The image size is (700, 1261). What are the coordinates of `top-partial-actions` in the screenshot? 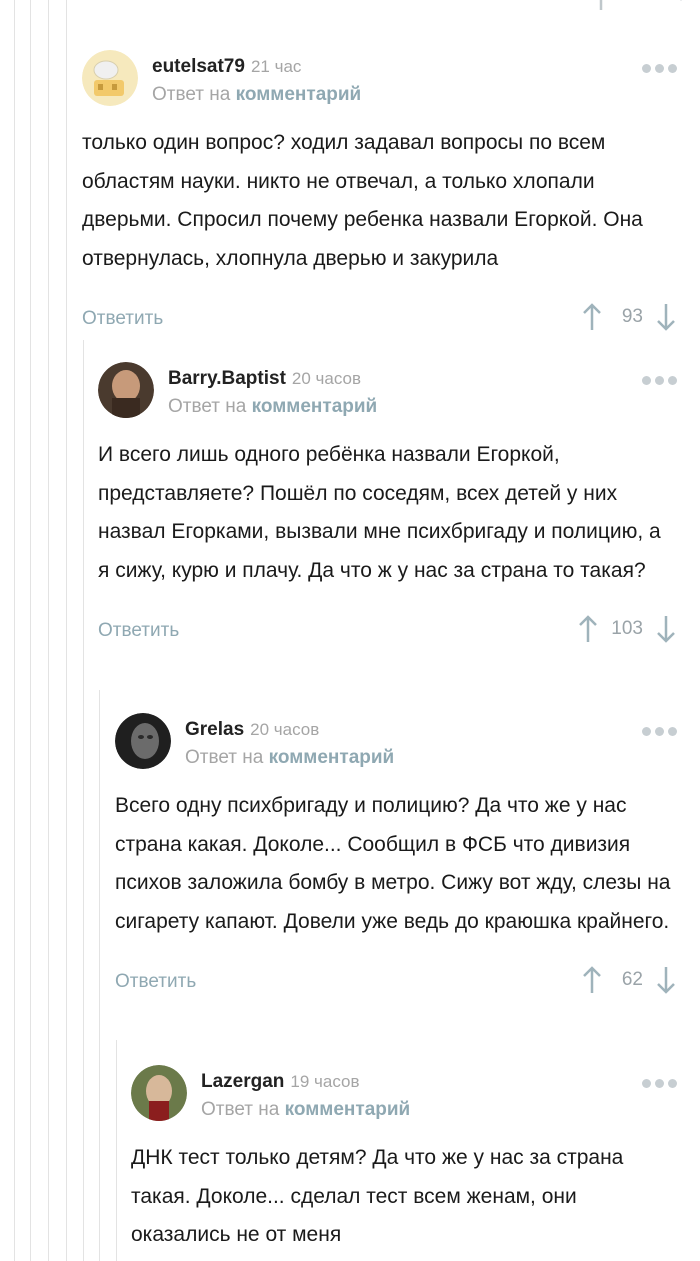 It's located at (640, 5).